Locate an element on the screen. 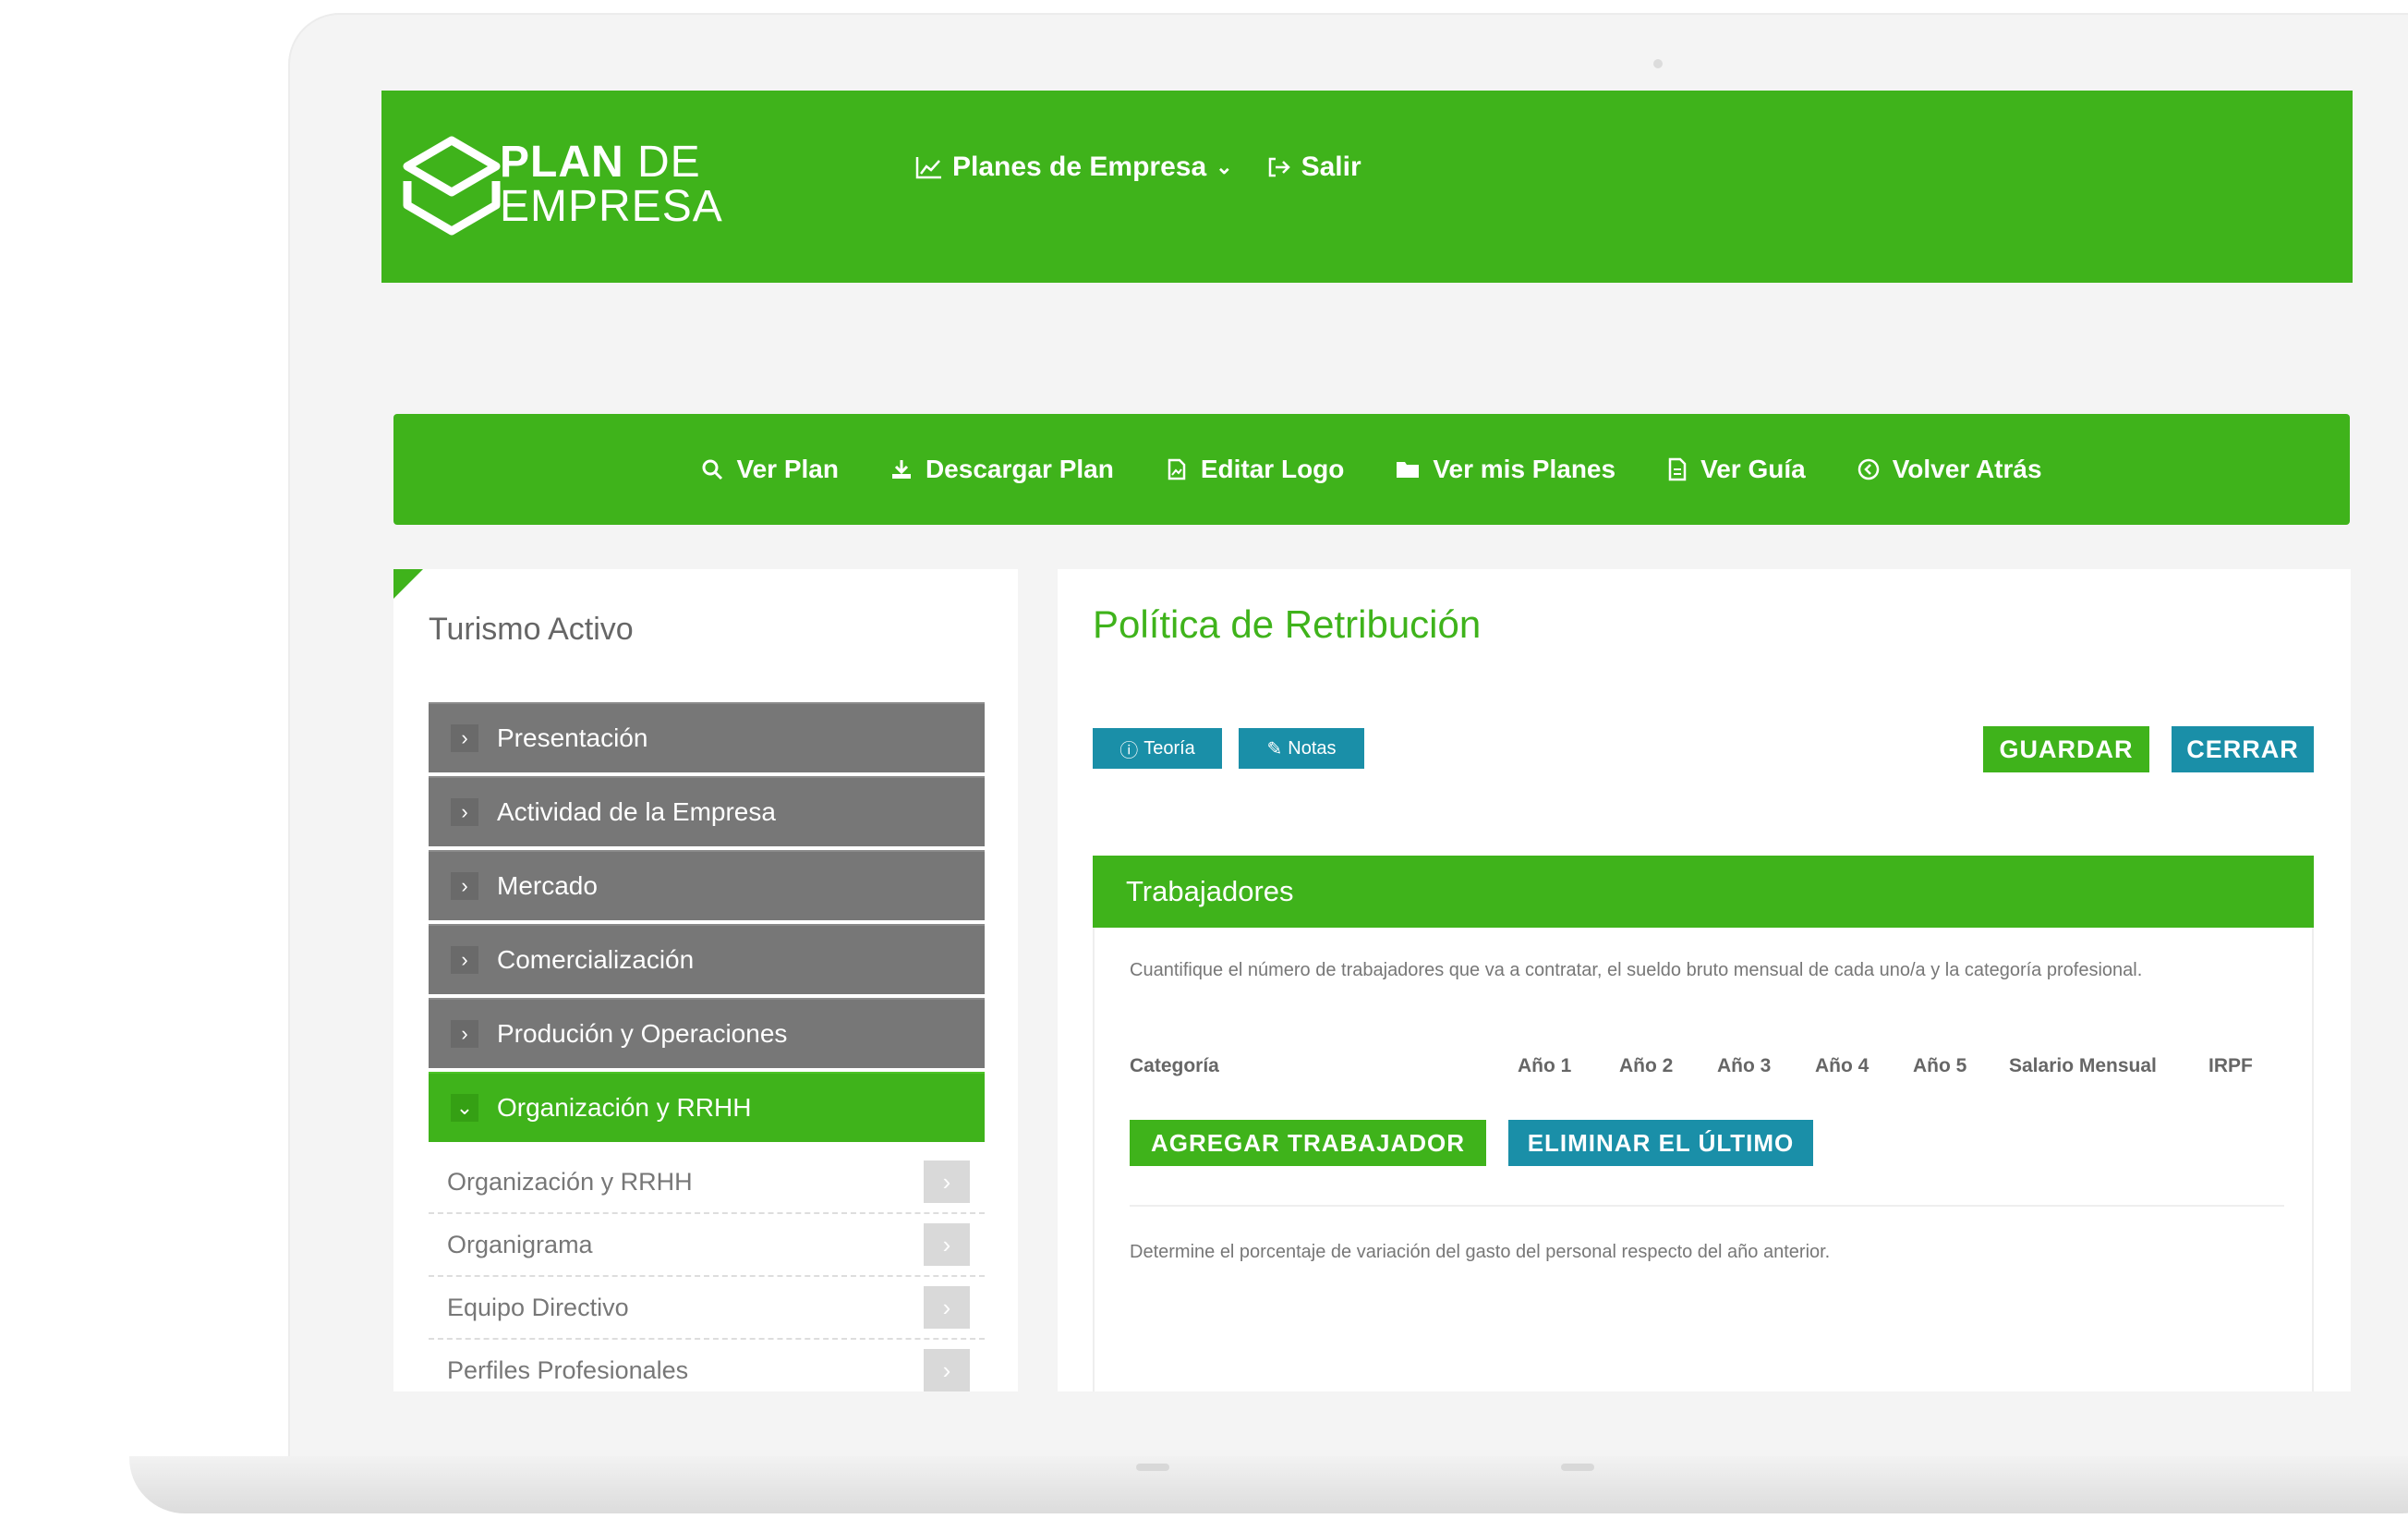 The image size is (2408, 1531). laptop-base is located at coordinates (1269, 1484).